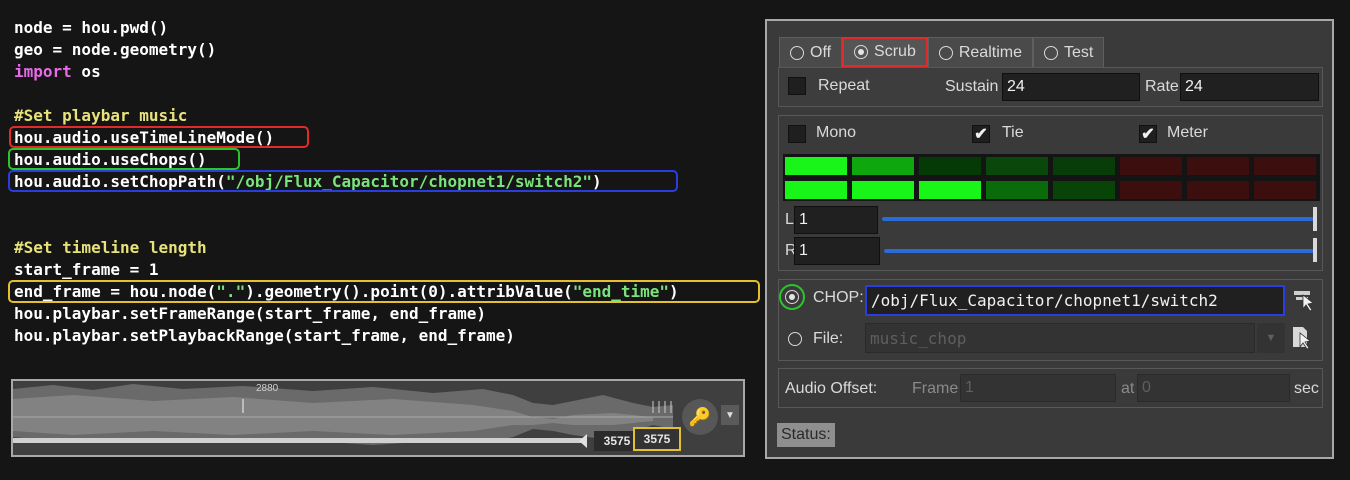 This screenshot has width=1350, height=480. What do you see at coordinates (267, 388) in the screenshot?
I see `timeline-marker-label: 2880` at bounding box center [267, 388].